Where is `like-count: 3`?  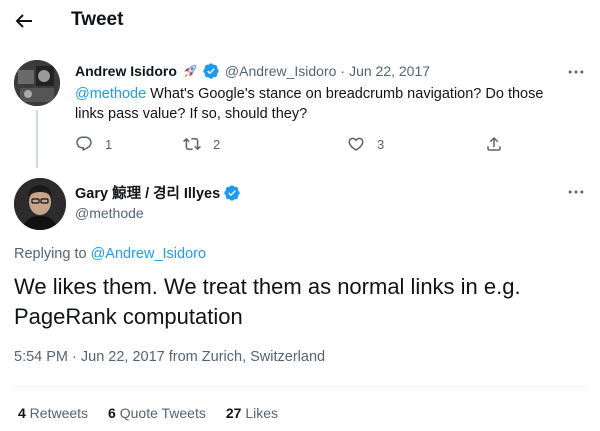 like-count: 3 is located at coordinates (381, 144).